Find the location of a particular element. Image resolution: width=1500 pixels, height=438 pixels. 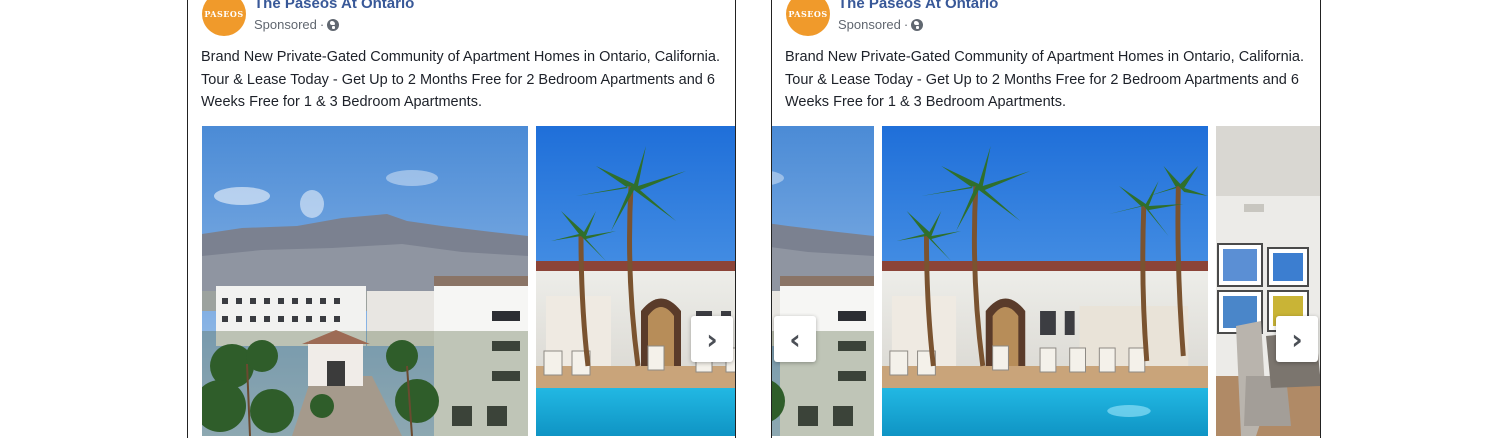

carousel-photo-pool is located at coordinates (636, 281).